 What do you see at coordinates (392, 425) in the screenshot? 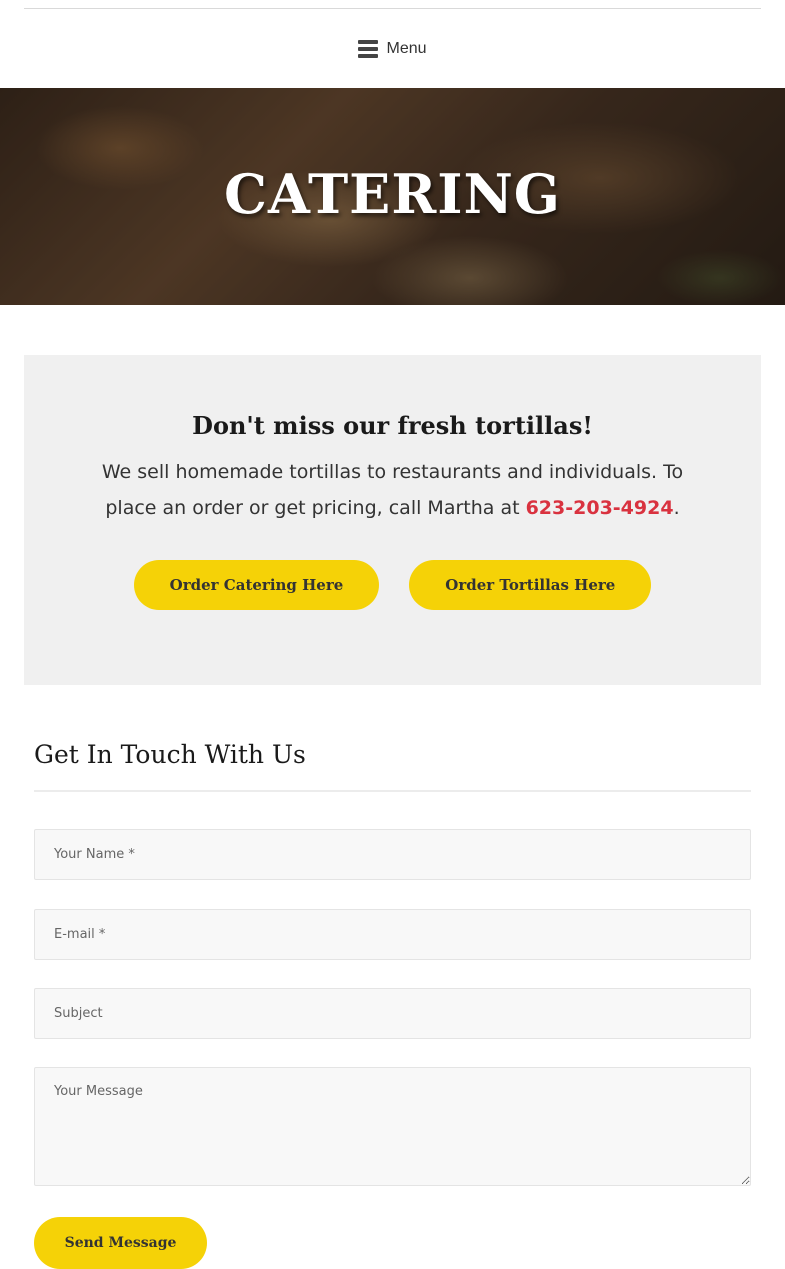
I see `promo-heading: Don't miss our fresh tortillas!` at bounding box center [392, 425].